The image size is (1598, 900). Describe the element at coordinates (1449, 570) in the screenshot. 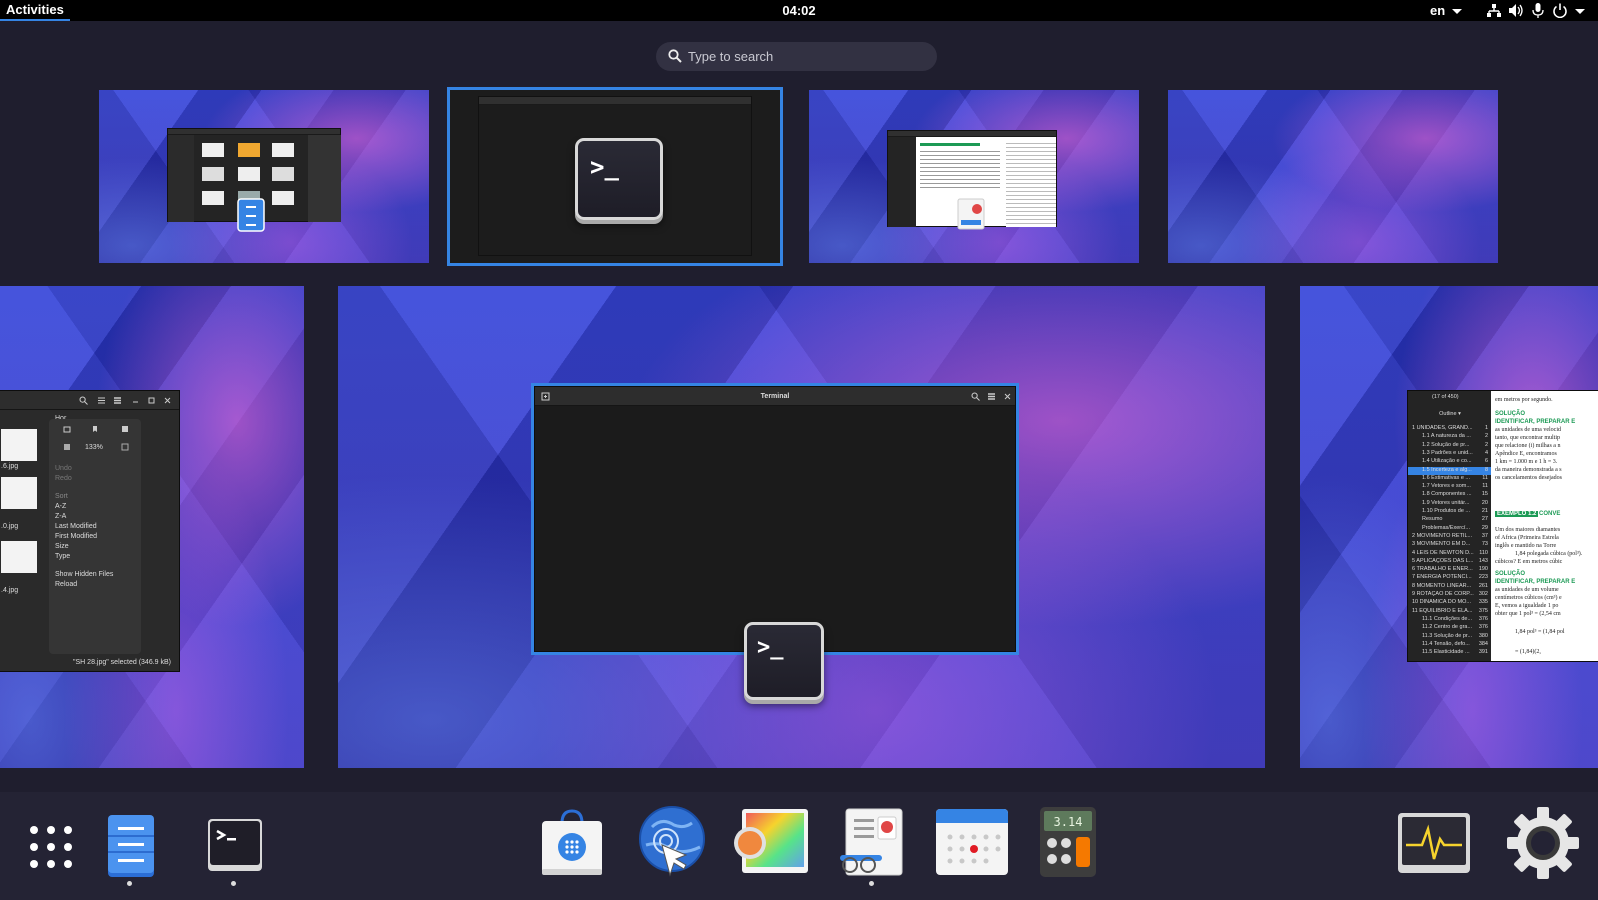

I see `outline-item: 6 TRABALHO E ENER... 190` at that location.